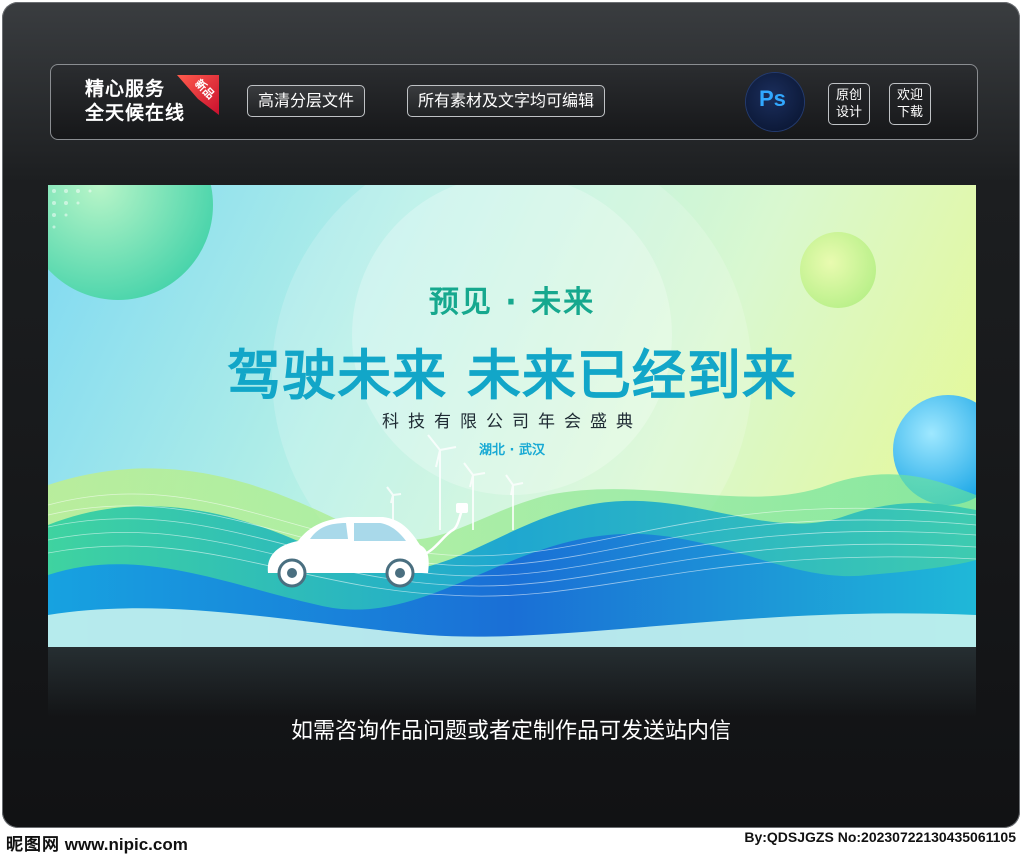 The width and height of the screenshot is (1024, 855). I want to click on poster-subtitle: 预见 · 未来, so click(512, 302).